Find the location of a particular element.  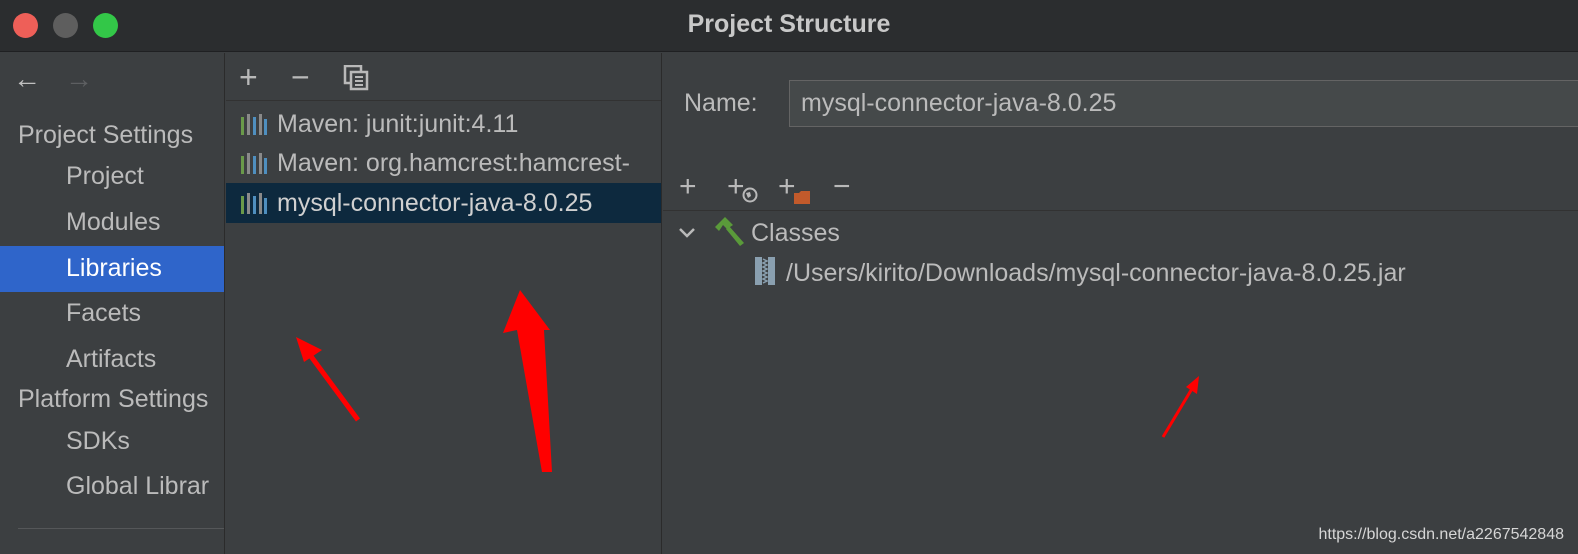

remove-library-button: − is located at coordinates (300, 77).